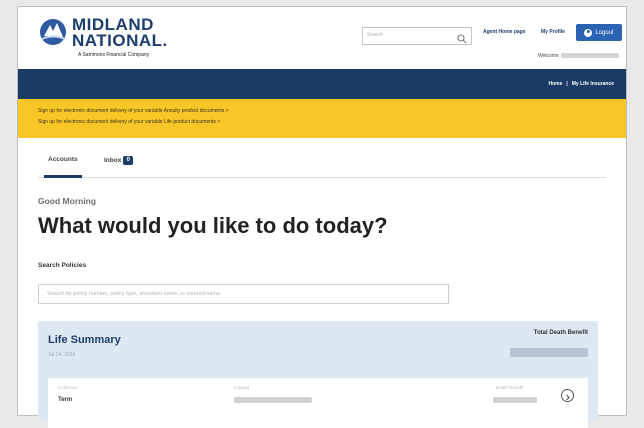 The width and height of the screenshot is (644, 428). What do you see at coordinates (417, 36) in the screenshot?
I see `header-search-input: Search` at bounding box center [417, 36].